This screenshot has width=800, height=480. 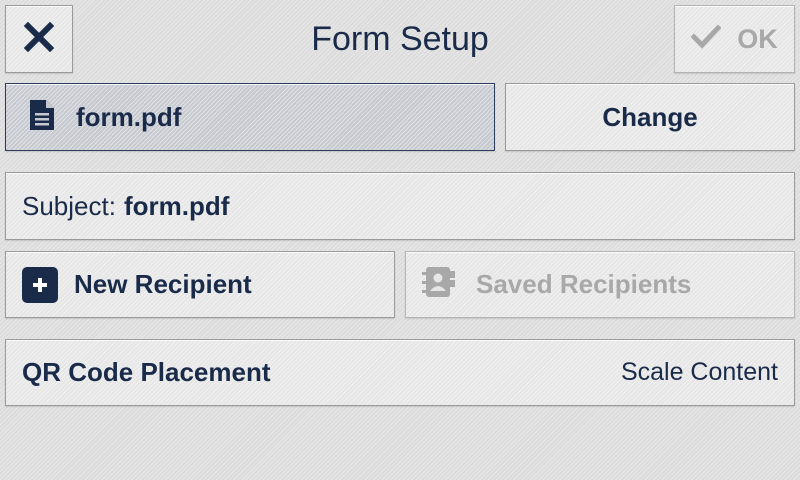 I want to click on address-book-icon, so click(x=440, y=284).